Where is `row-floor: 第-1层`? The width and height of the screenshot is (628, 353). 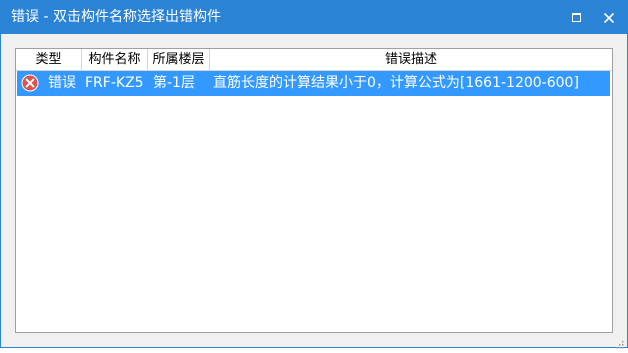 row-floor: 第-1层 is located at coordinates (174, 83).